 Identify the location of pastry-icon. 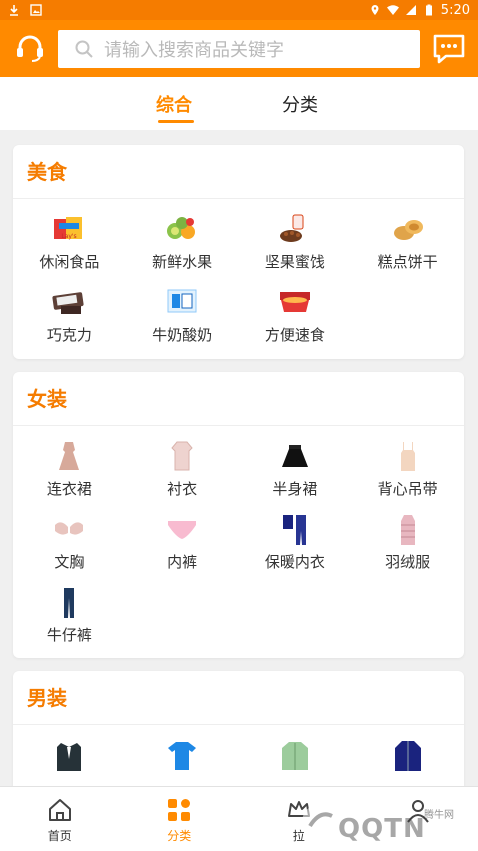
(408, 230).